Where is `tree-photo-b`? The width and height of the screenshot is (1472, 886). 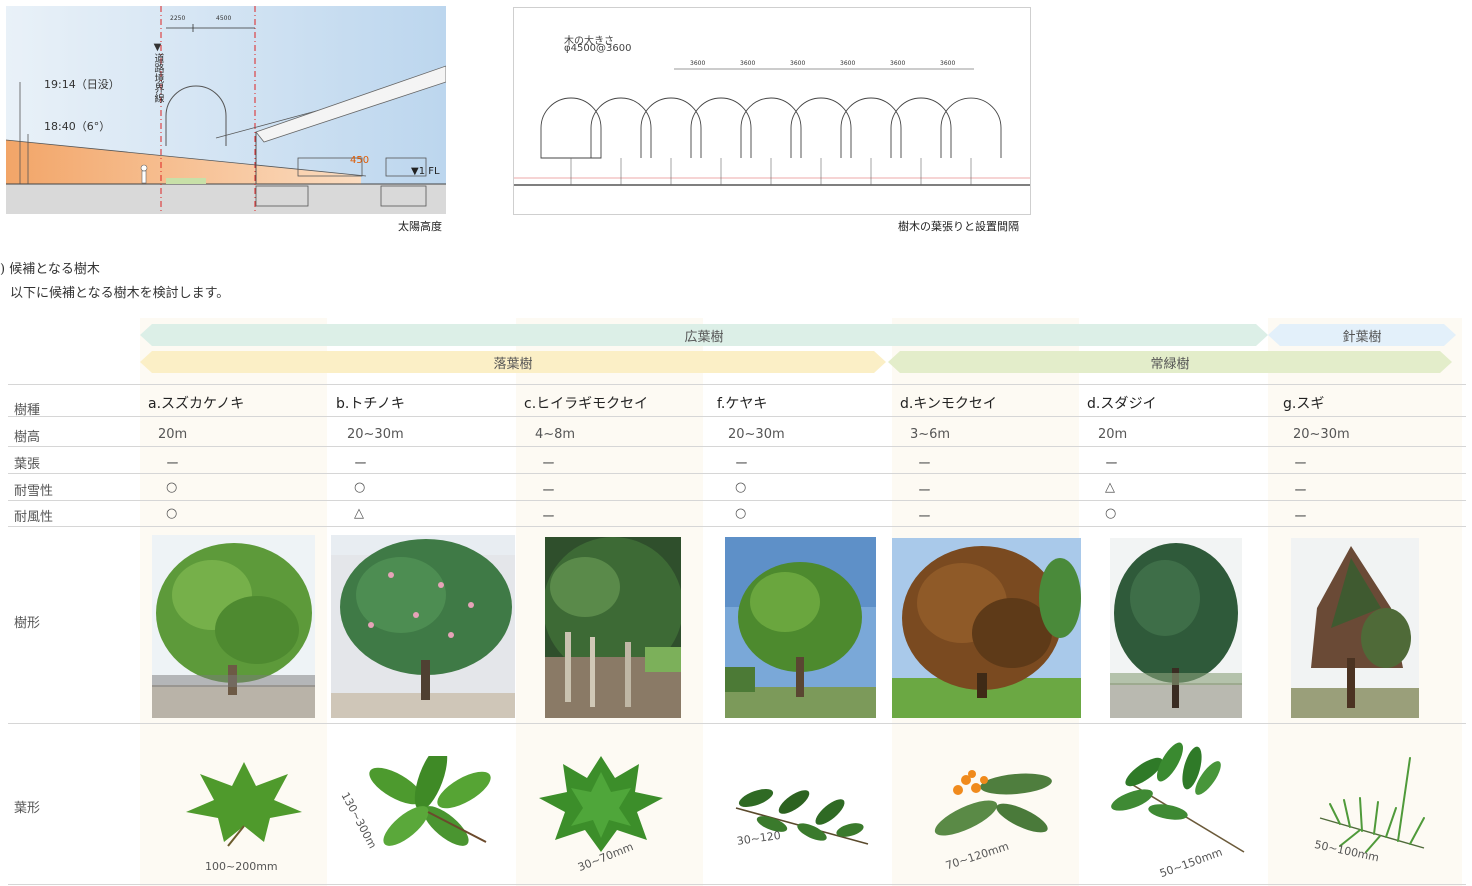 tree-photo-b is located at coordinates (423, 626).